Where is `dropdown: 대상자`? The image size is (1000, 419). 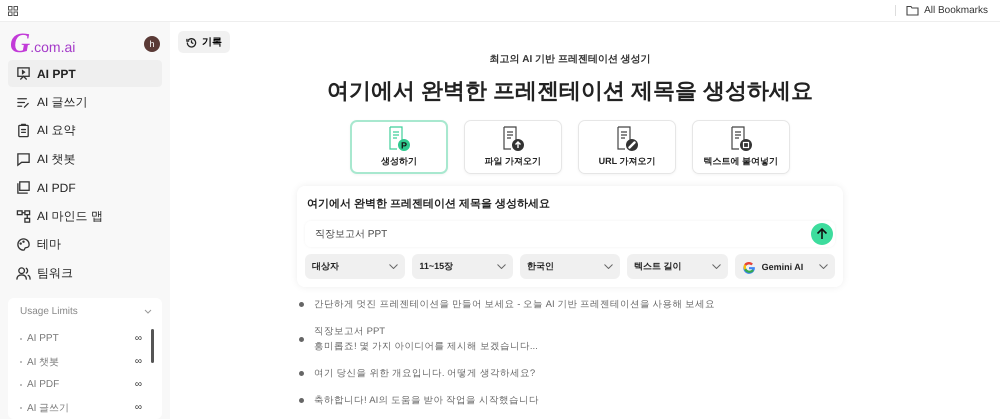
dropdown: 대상자 is located at coordinates (355, 266).